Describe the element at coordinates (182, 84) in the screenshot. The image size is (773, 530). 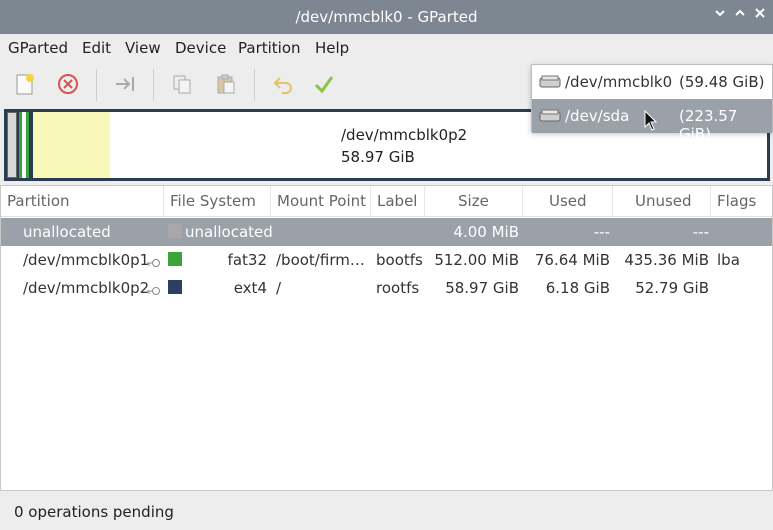
I see `copy-icon` at that location.